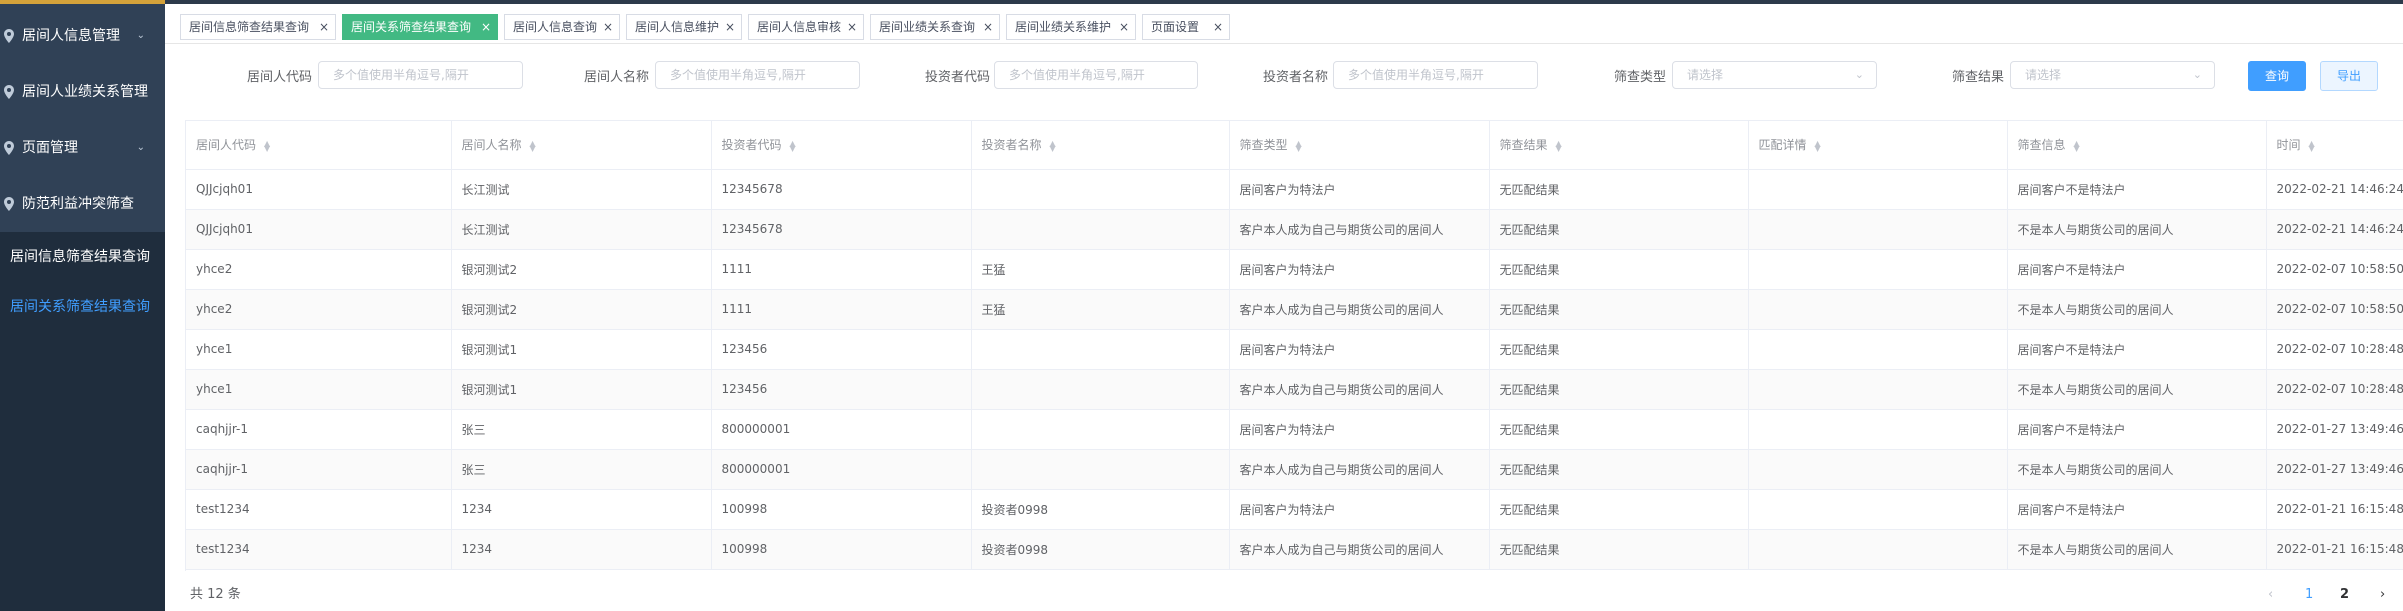 Image resolution: width=2403 pixels, height=611 pixels. What do you see at coordinates (799, 27) in the screenshot?
I see `tab-label: 居间人信息审核` at bounding box center [799, 27].